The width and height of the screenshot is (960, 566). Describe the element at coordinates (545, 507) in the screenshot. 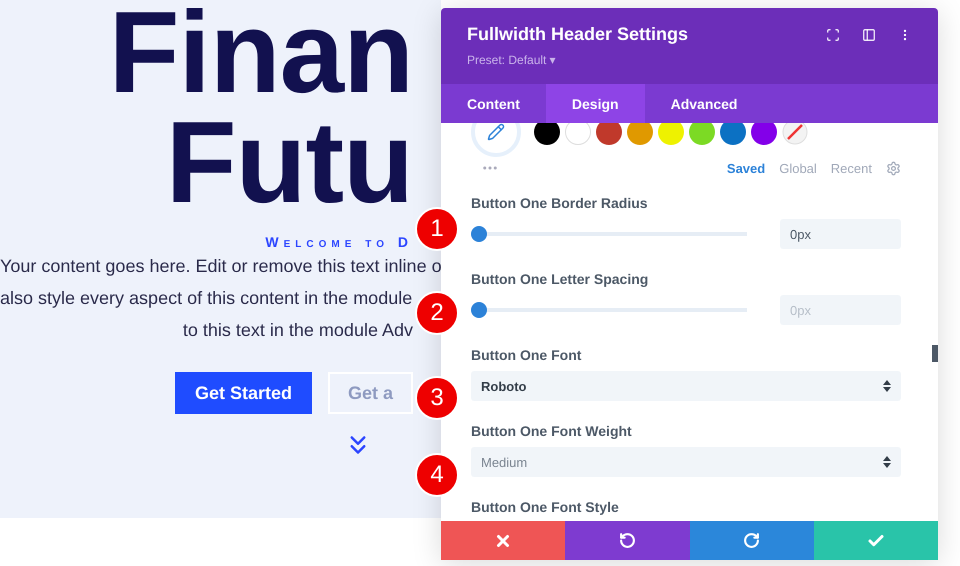

I see `setting-label: Button One Font Style` at that location.